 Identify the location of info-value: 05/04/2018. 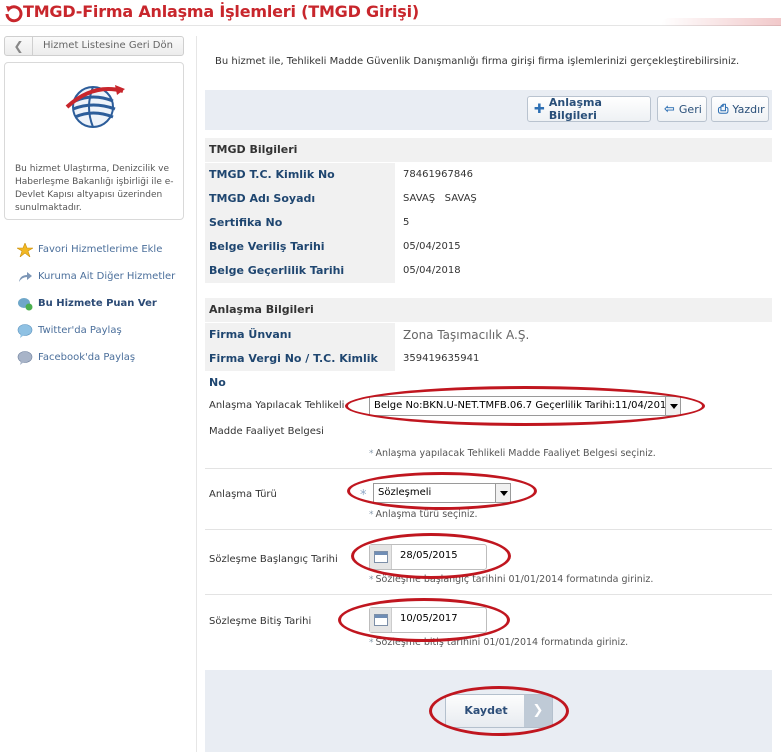
(432, 270).